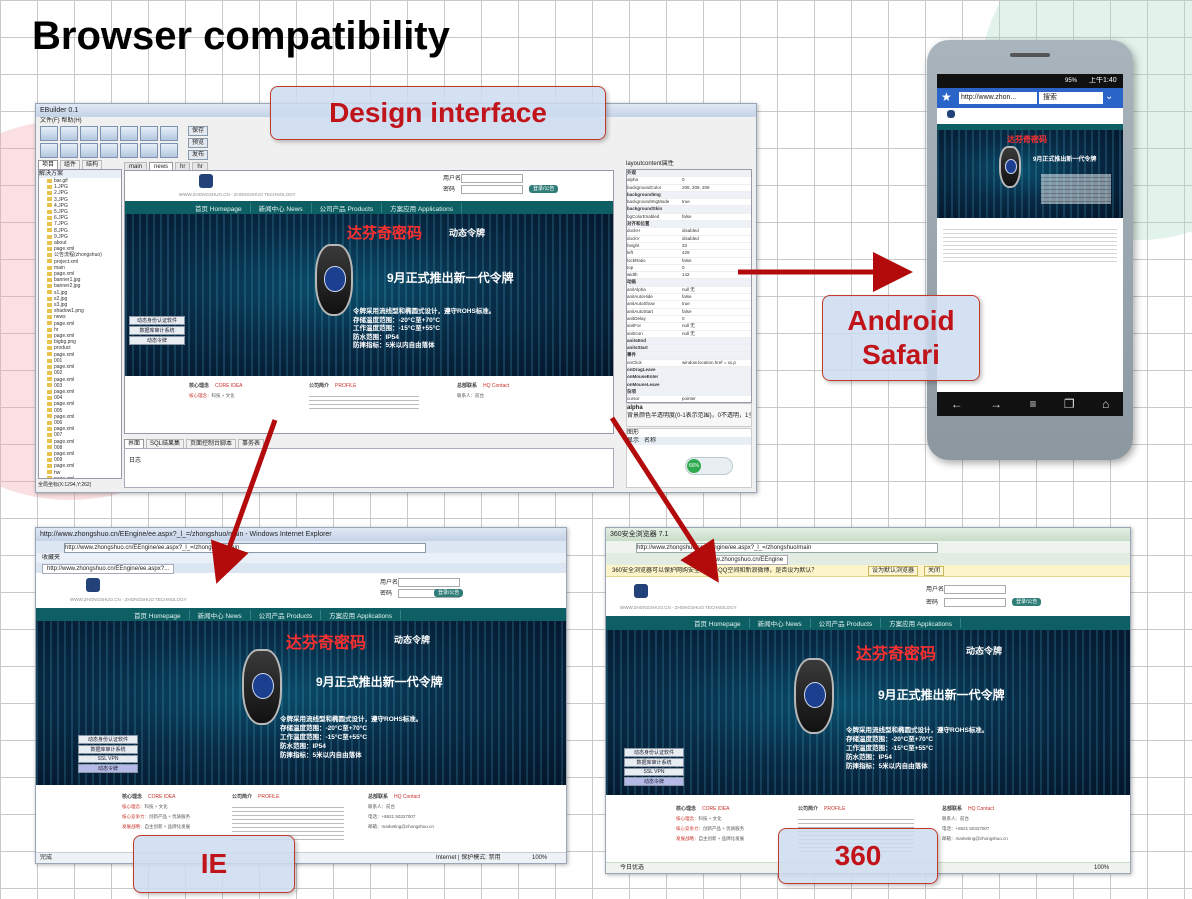 The height and width of the screenshot is (899, 1192). I want to click on callout-ie-text: IE, so click(214, 863).